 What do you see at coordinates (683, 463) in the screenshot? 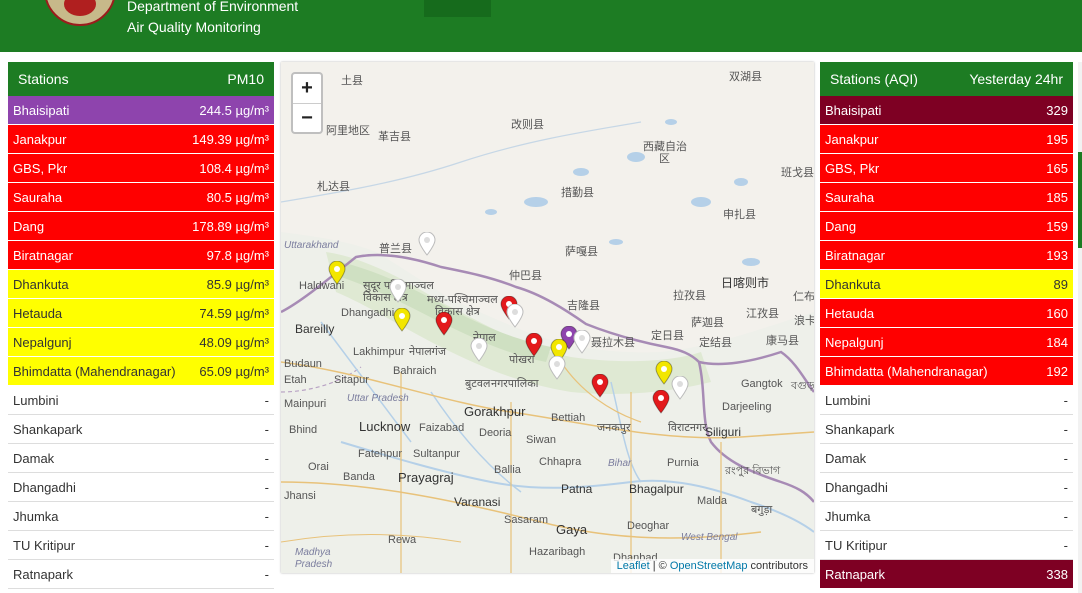
I see `map-place-label: Purnia` at bounding box center [683, 463].